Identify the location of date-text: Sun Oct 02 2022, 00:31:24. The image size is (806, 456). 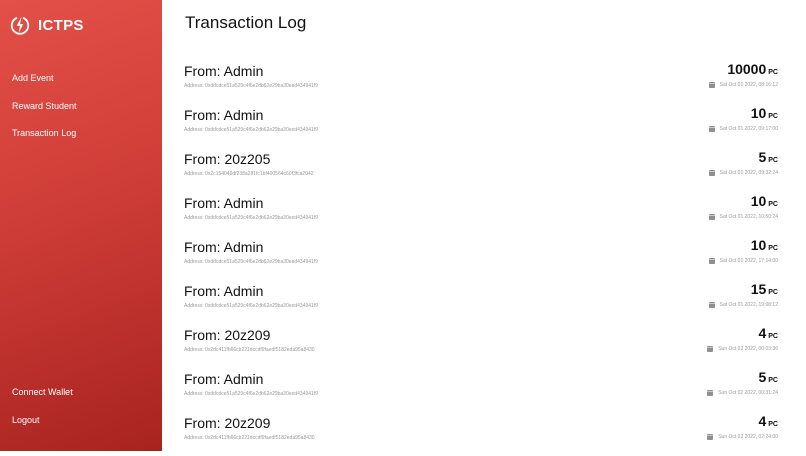
(748, 393).